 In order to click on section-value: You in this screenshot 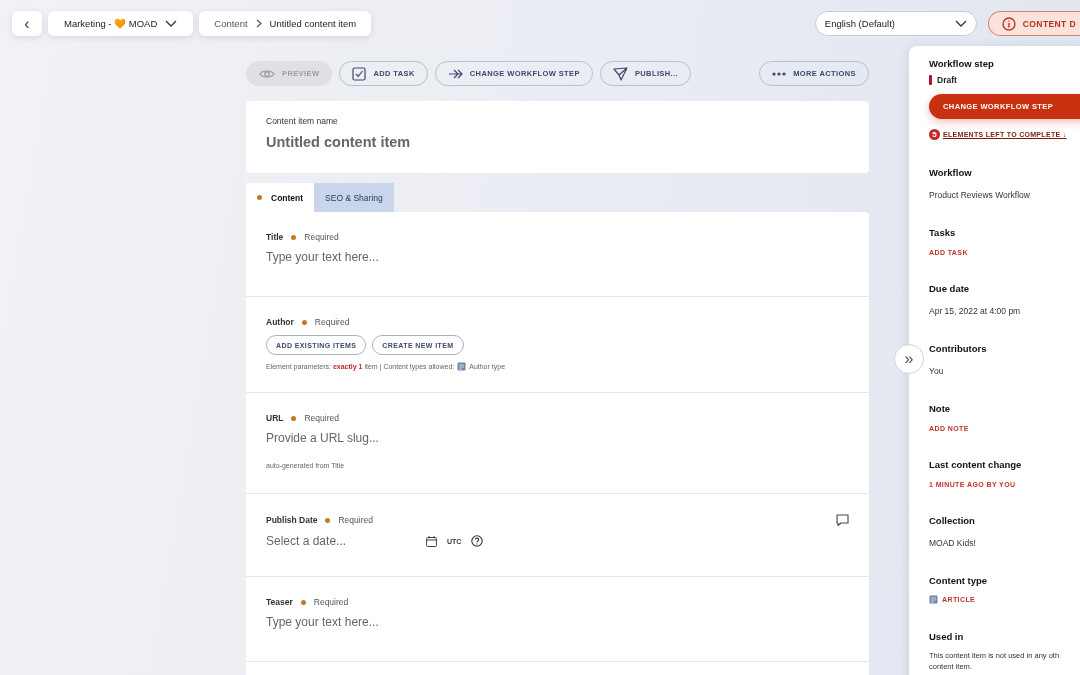, I will do `click(937, 371)`.